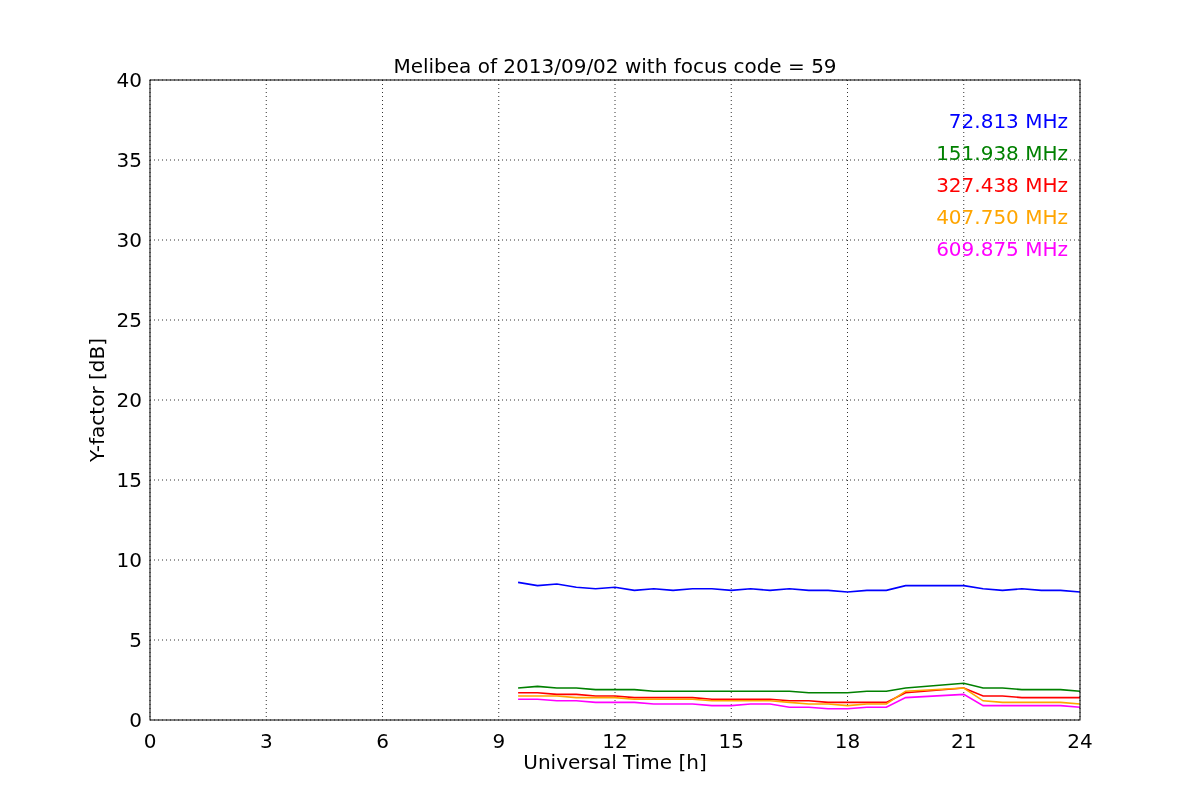 The width and height of the screenshot is (1200, 800). Describe the element at coordinates (1002, 249) in the screenshot. I see `legend-label: 609.875 MHz` at that location.